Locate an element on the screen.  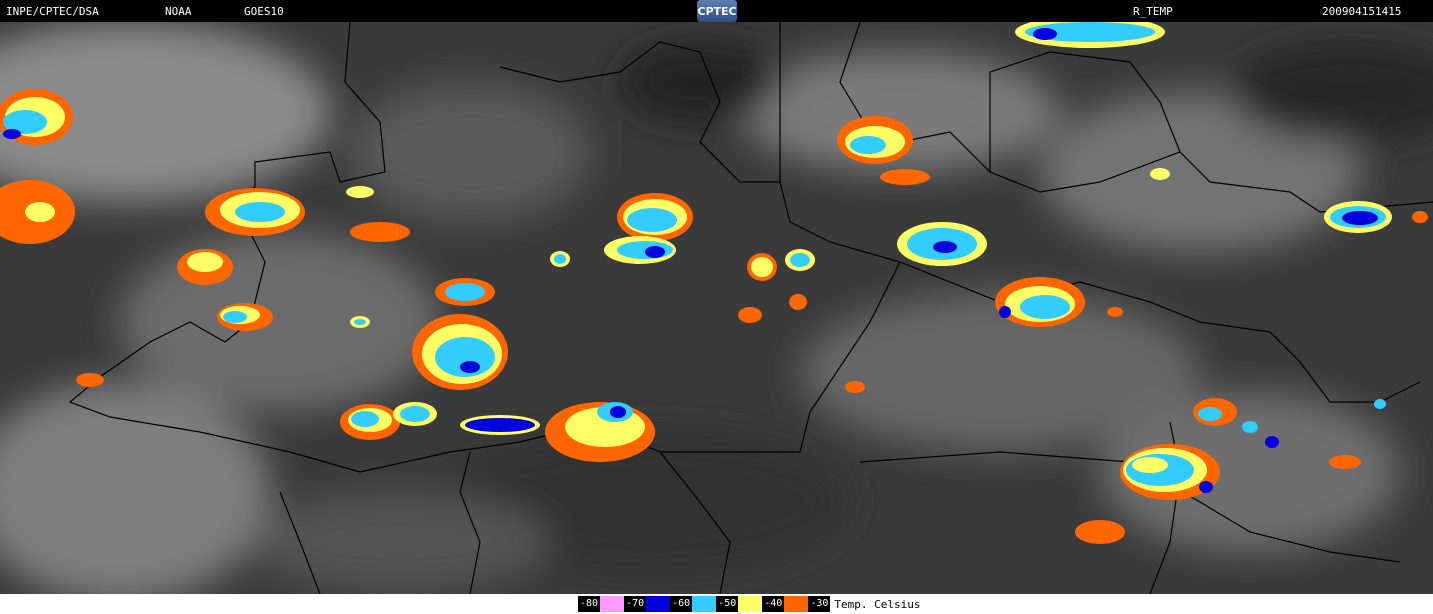
legend-item: -30 is located at coordinates (819, 604).